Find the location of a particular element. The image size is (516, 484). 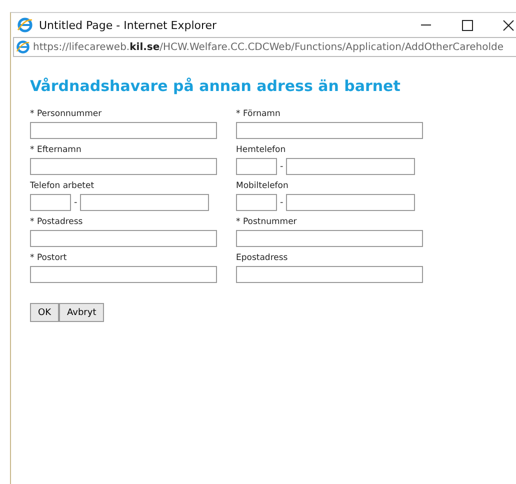

field-label: * Postadress is located at coordinates (57, 222).